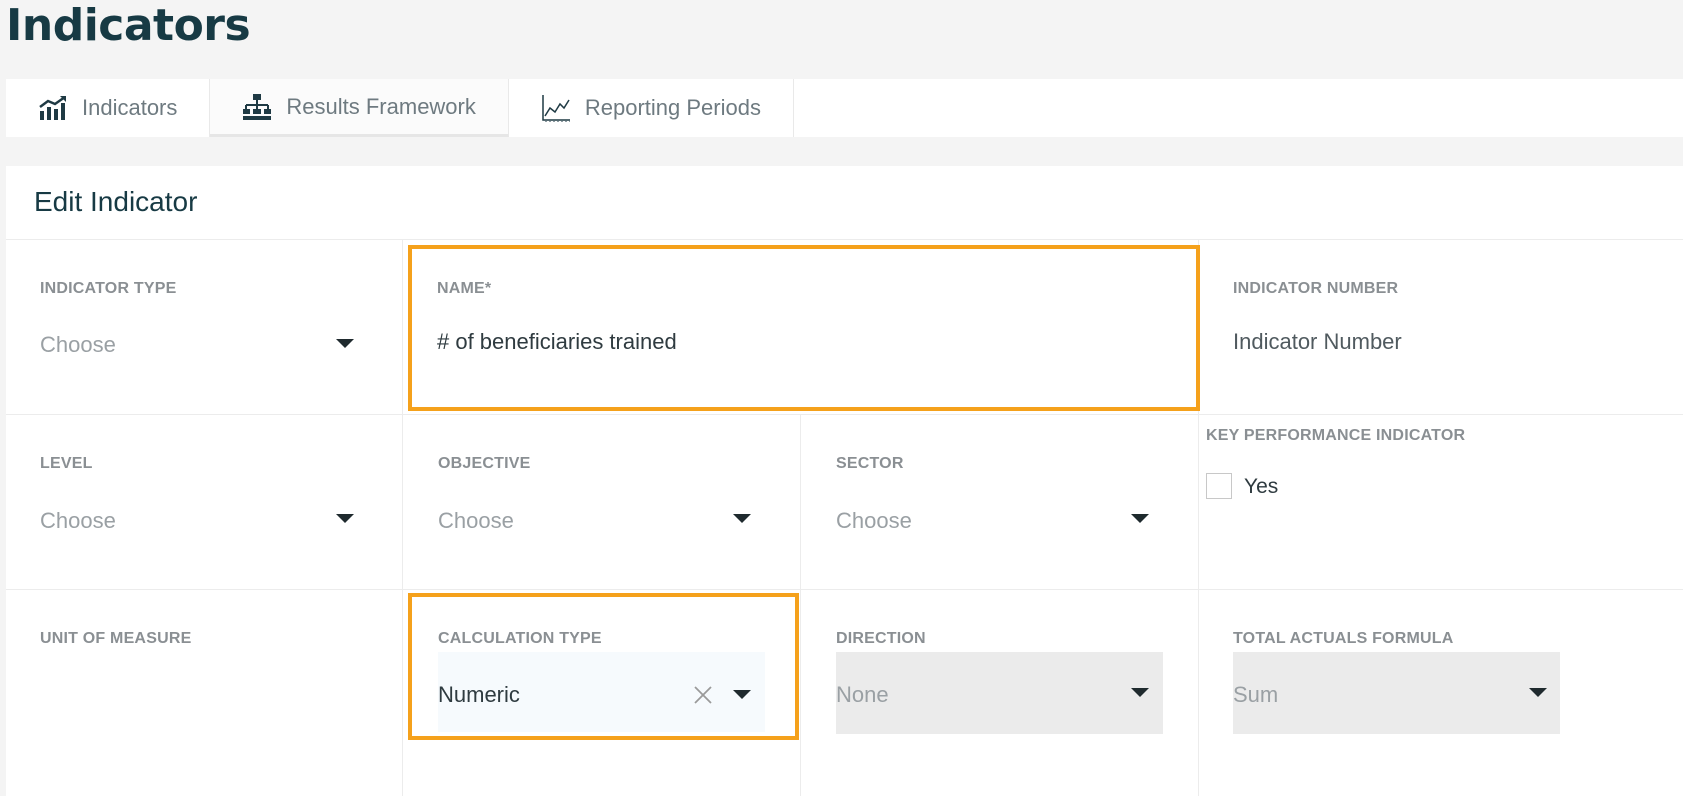 The height and width of the screenshot is (796, 1683). I want to click on kpi-option-label: Yes, so click(1261, 486).